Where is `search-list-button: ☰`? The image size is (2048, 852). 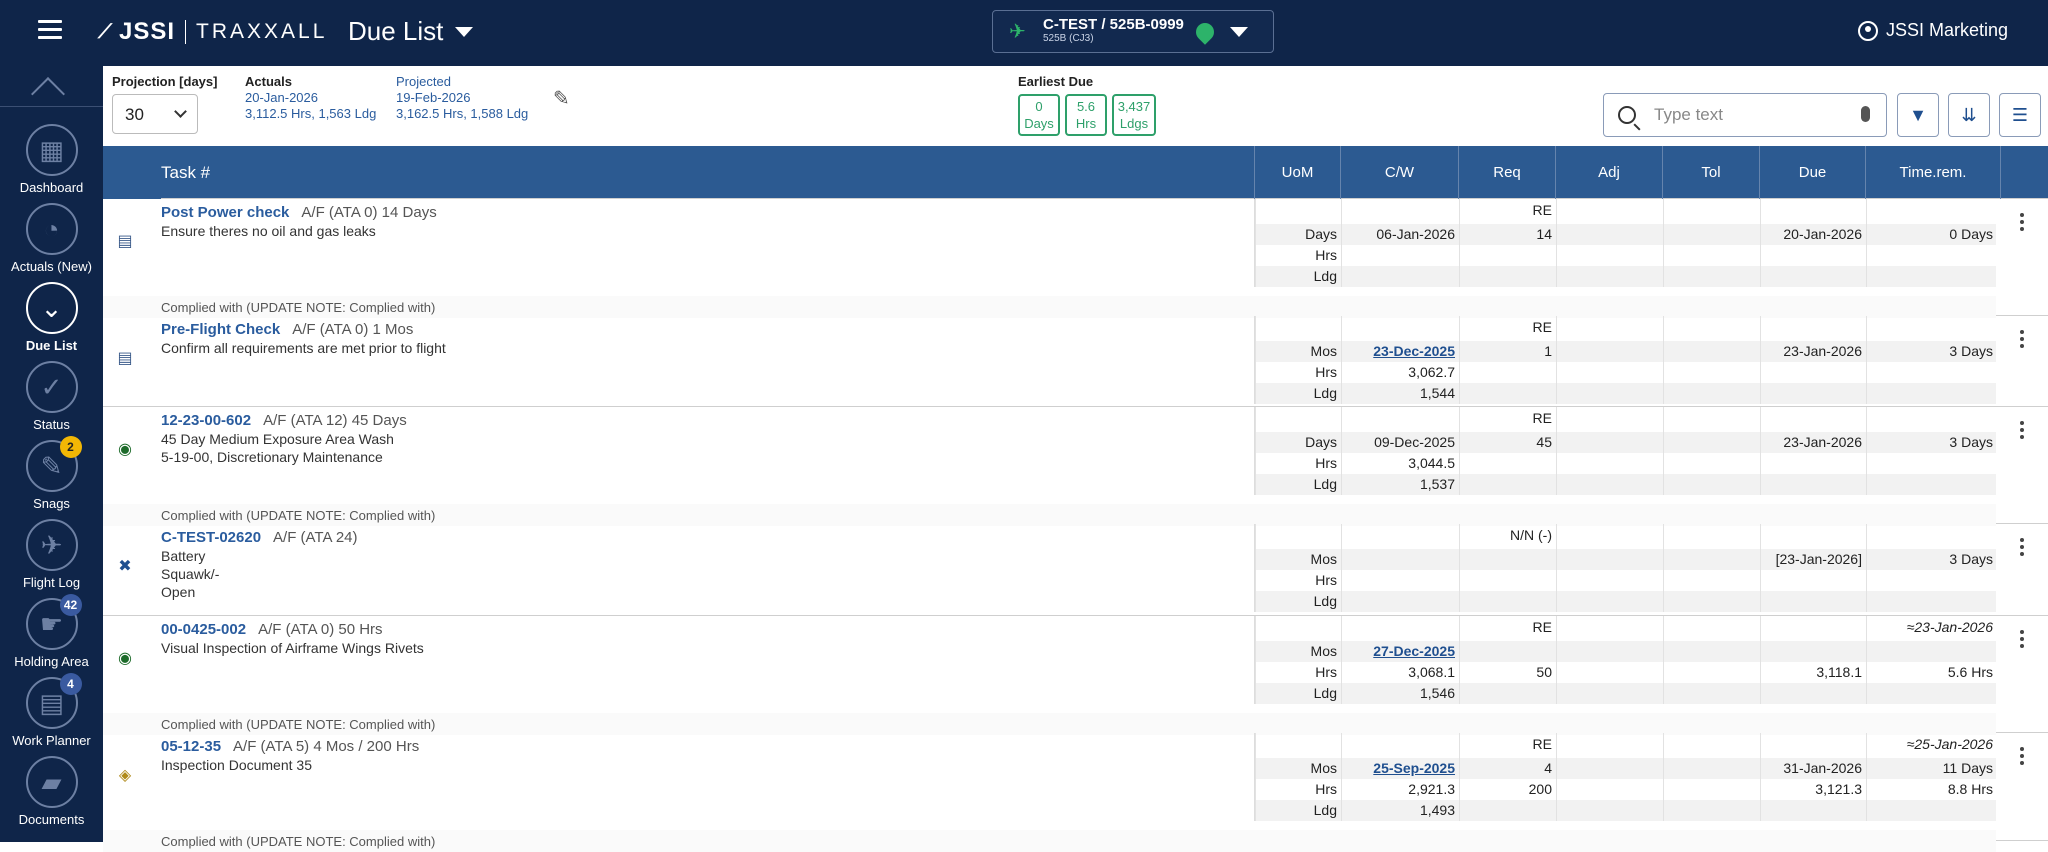 search-list-button: ☰ is located at coordinates (2020, 115).